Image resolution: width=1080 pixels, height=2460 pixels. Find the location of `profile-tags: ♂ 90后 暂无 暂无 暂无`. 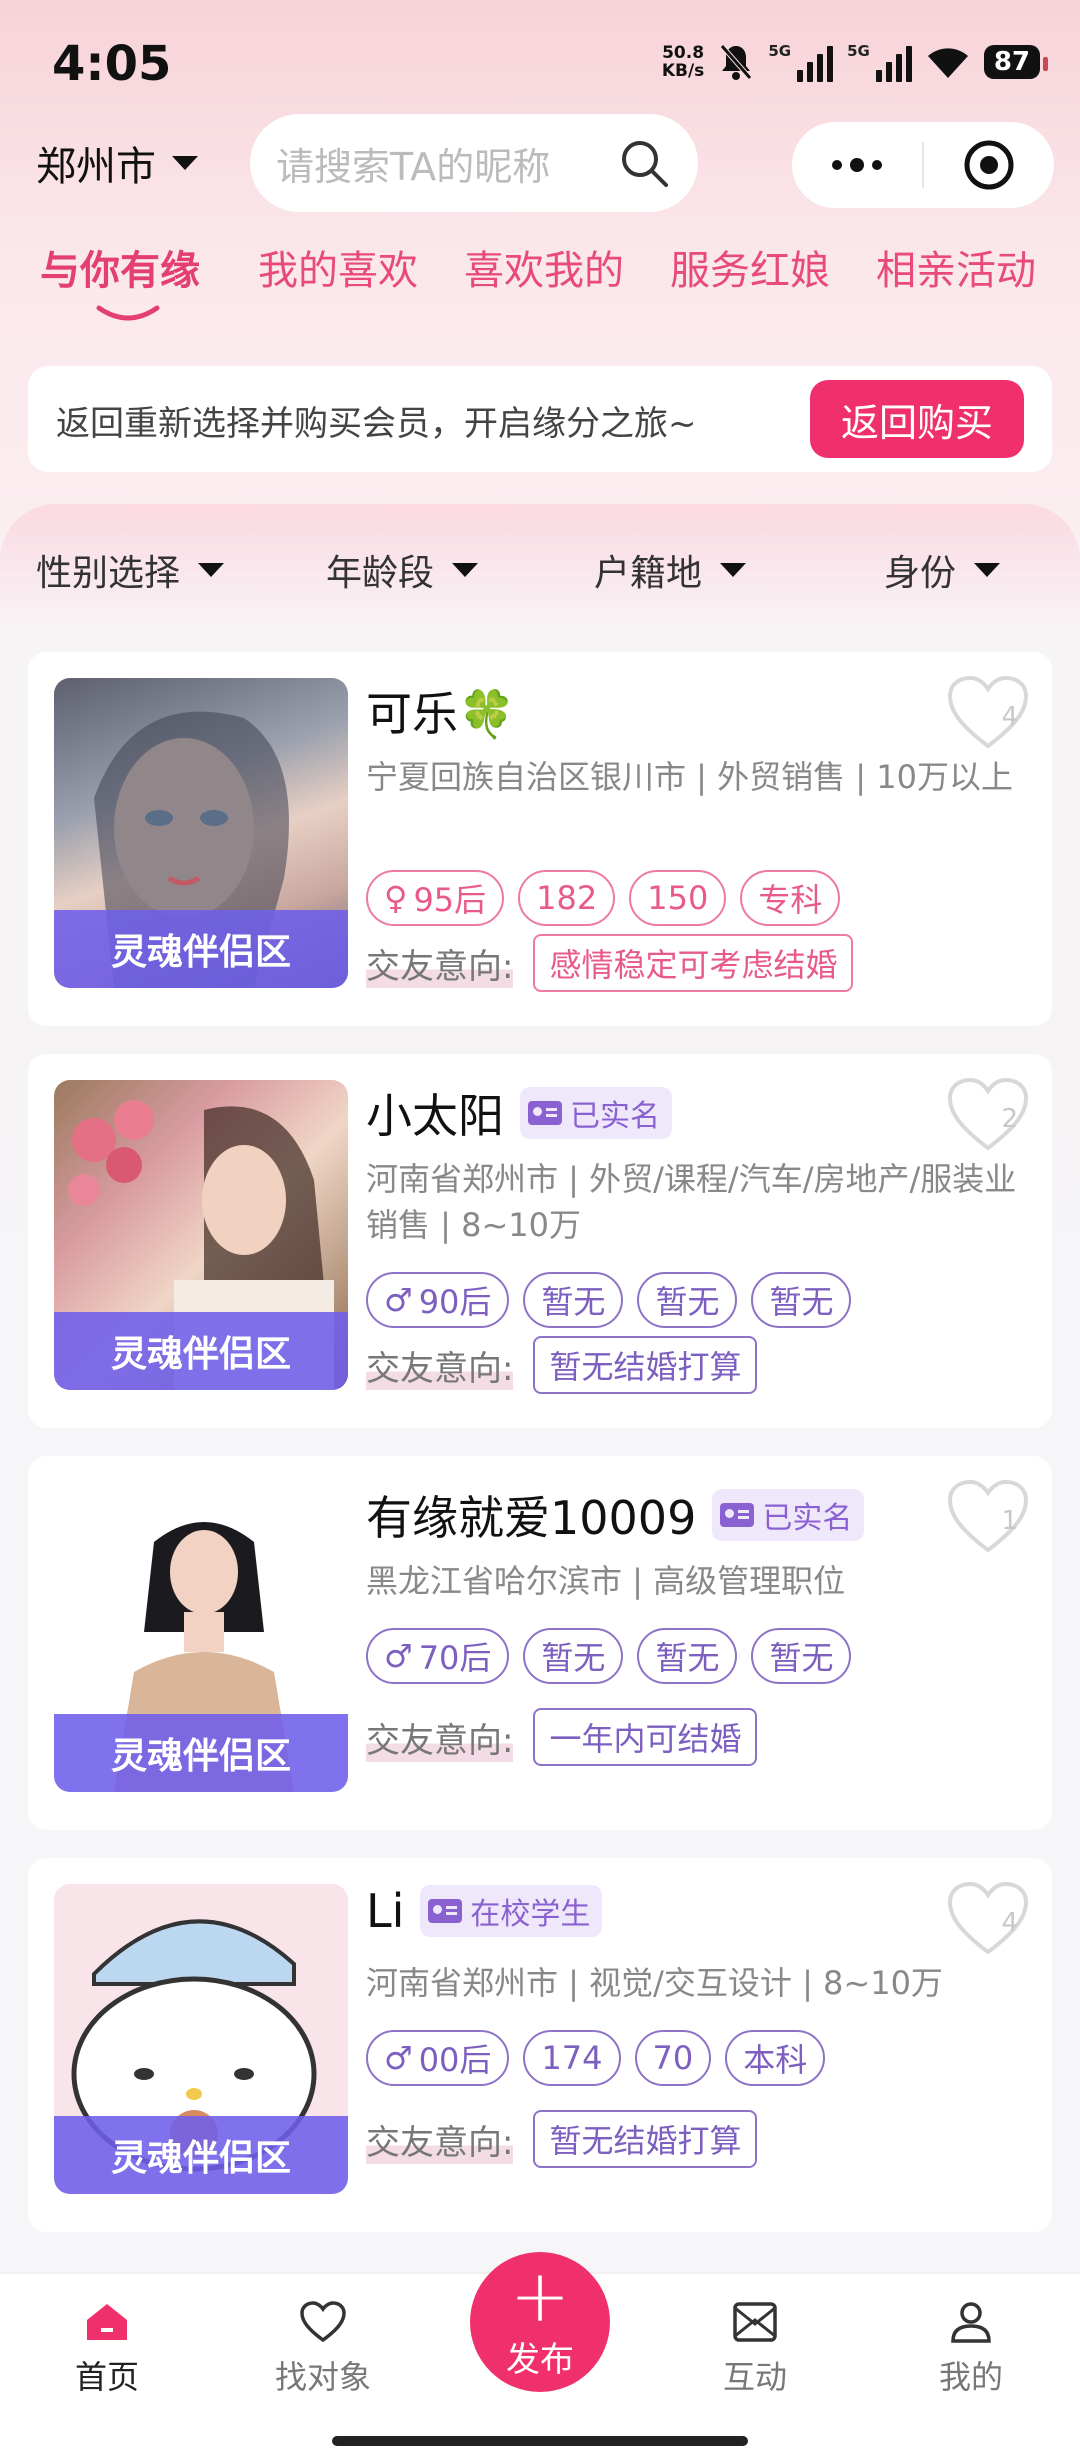

profile-tags: ♂ 90后 暂无 暂无 暂无 is located at coordinates (609, 1300).